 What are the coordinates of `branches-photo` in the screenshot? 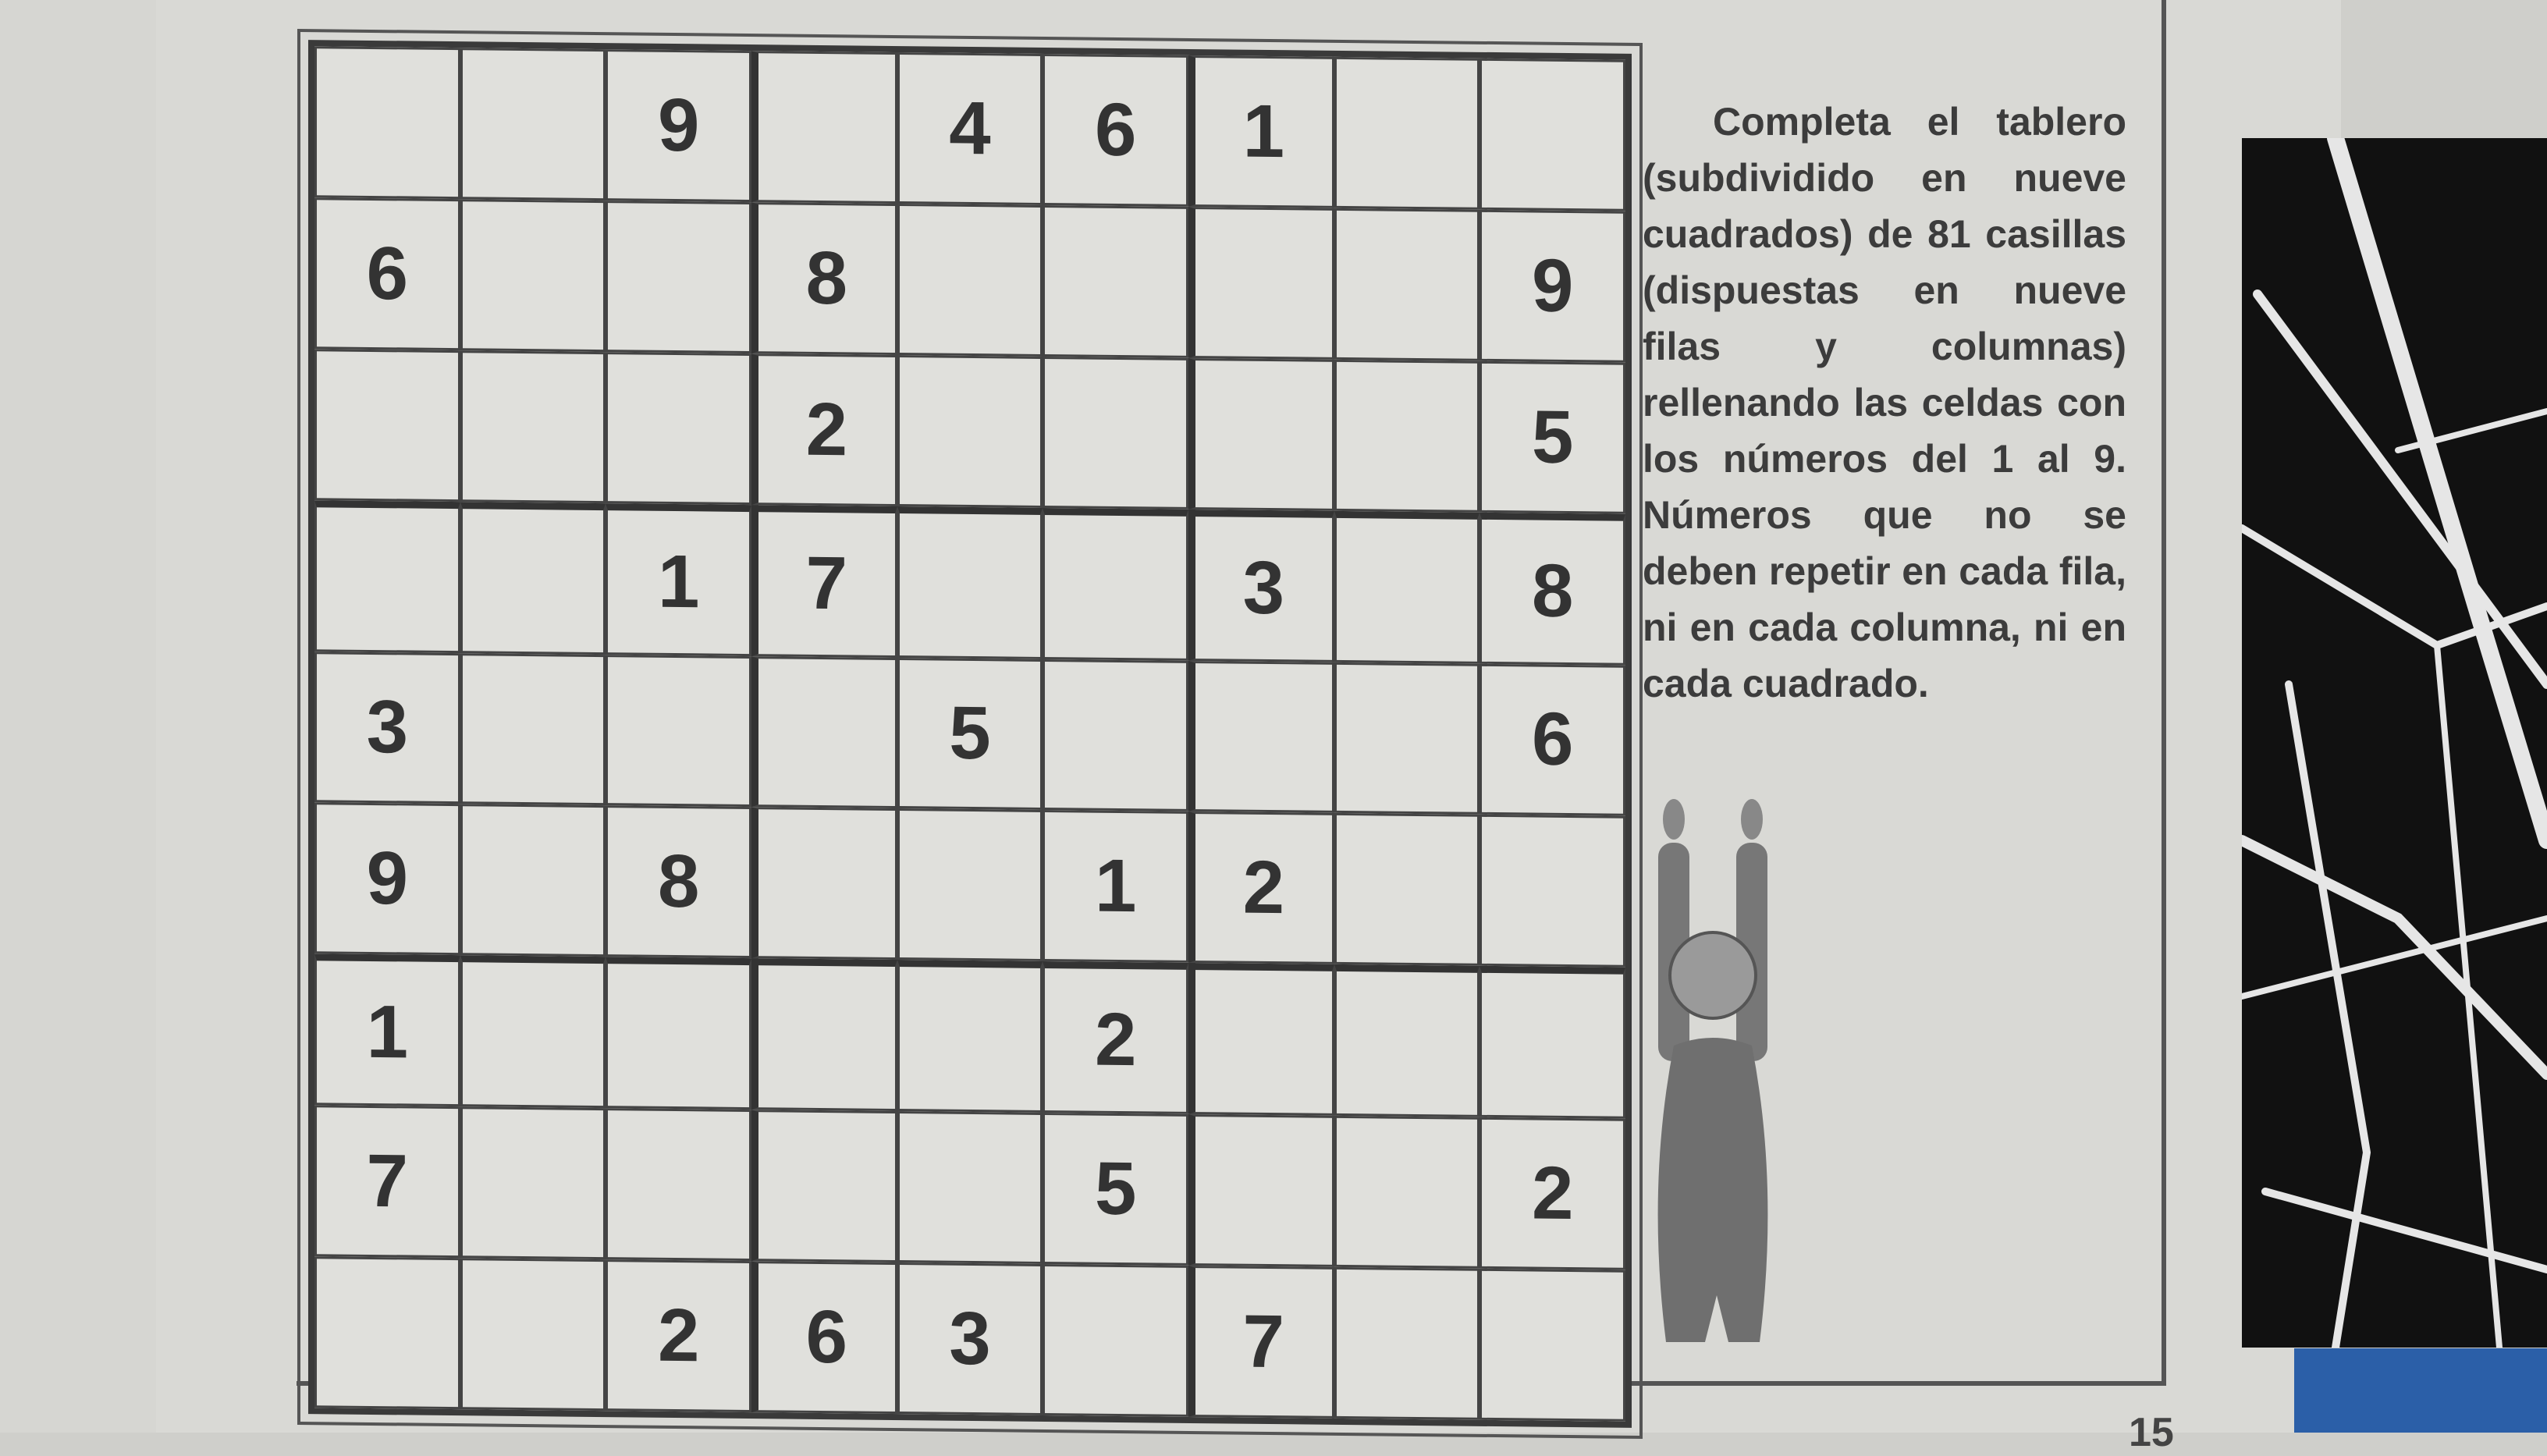 It's located at (2394, 743).